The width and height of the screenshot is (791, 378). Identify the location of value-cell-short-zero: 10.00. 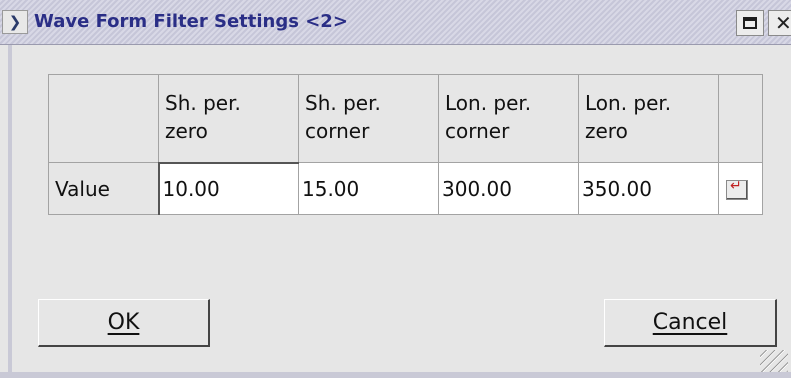
(228, 188).